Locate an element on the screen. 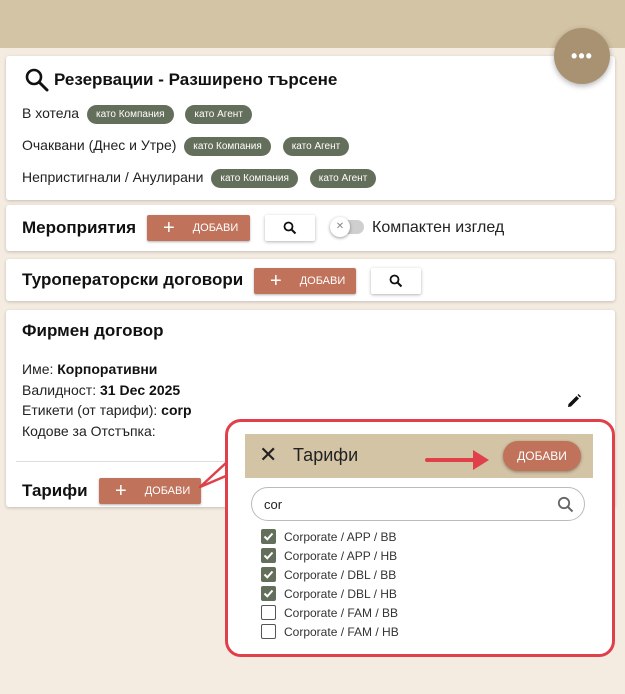 This screenshot has width=625, height=694. dialog-search-input: cor is located at coordinates (418, 504).